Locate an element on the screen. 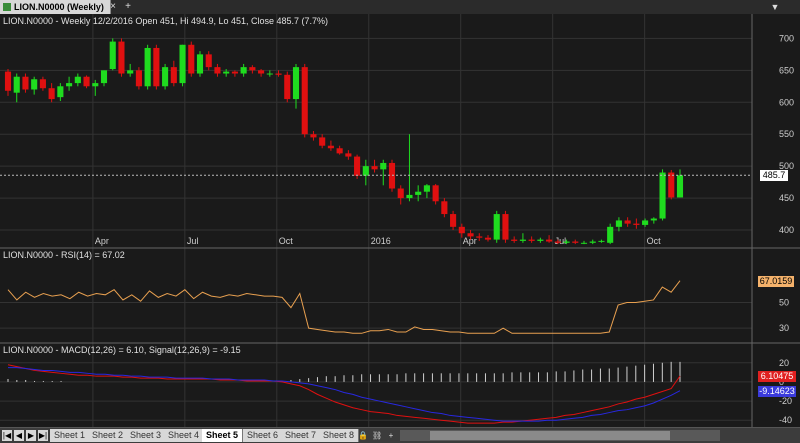 This screenshot has height=443, width=800. x-tick-label: Jul is located at coordinates (561, 241).